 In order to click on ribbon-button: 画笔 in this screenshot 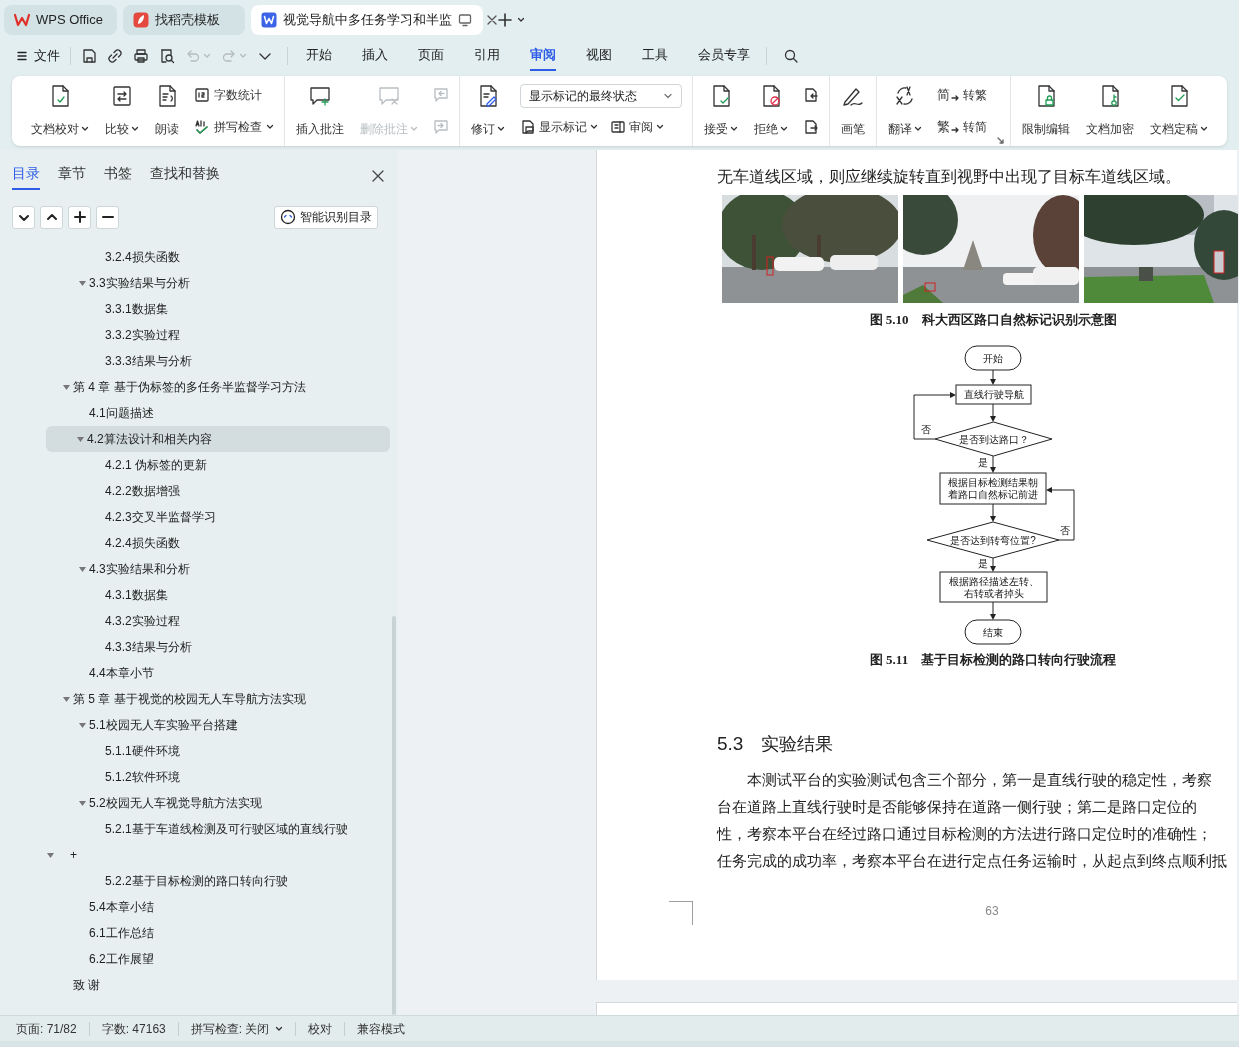, I will do `click(853, 111)`.